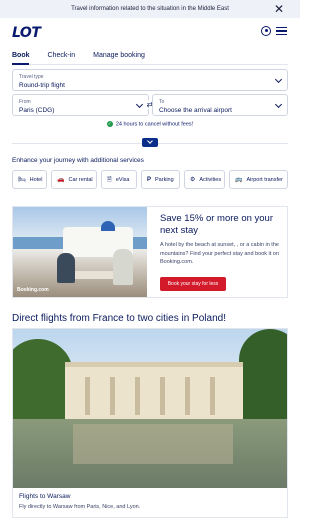  Describe the element at coordinates (20, 64) in the screenshot. I see `active-tab-indicator` at that location.